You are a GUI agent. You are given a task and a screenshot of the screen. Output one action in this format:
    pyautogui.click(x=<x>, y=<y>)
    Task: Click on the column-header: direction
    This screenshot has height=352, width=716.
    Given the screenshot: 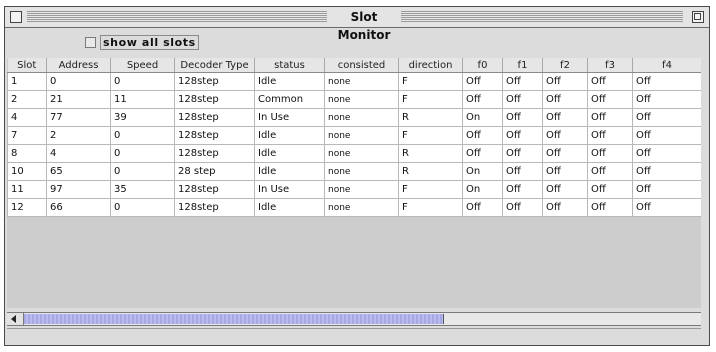 What is the action you would take?
    pyautogui.click(x=430, y=65)
    